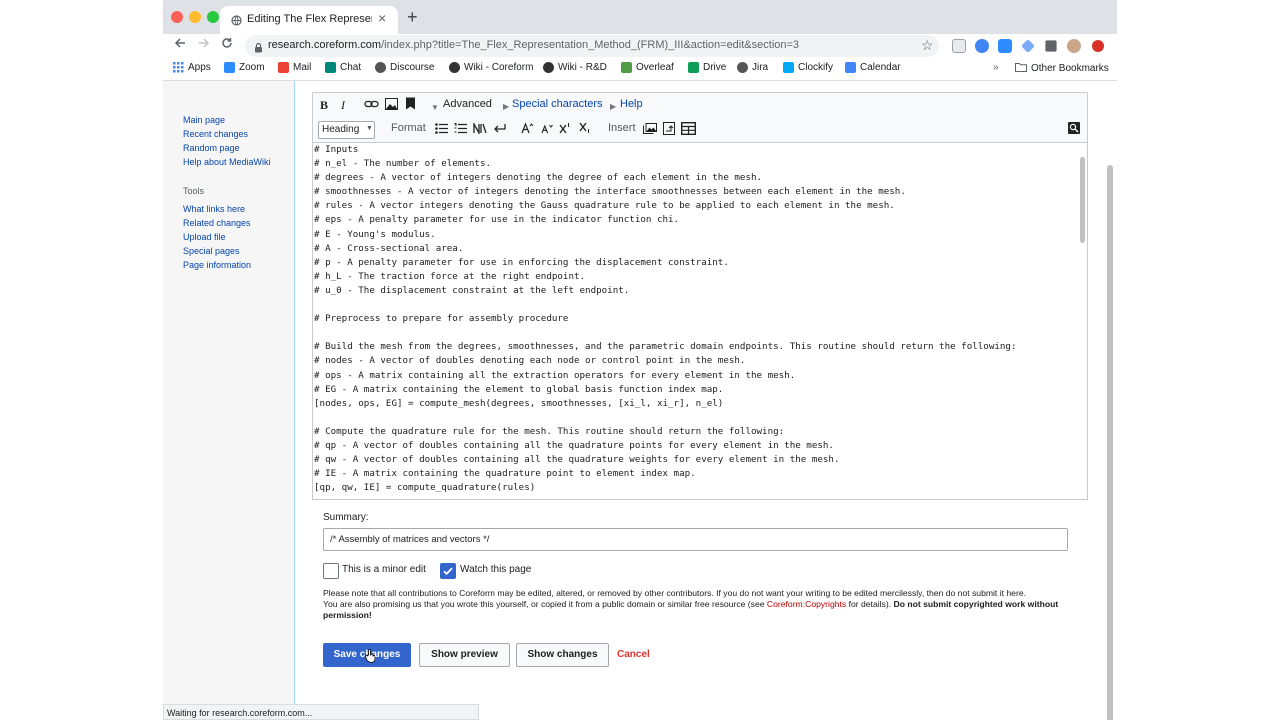 The width and height of the screenshot is (1280, 720). I want to click on numbered-list-icon, so click(460, 130).